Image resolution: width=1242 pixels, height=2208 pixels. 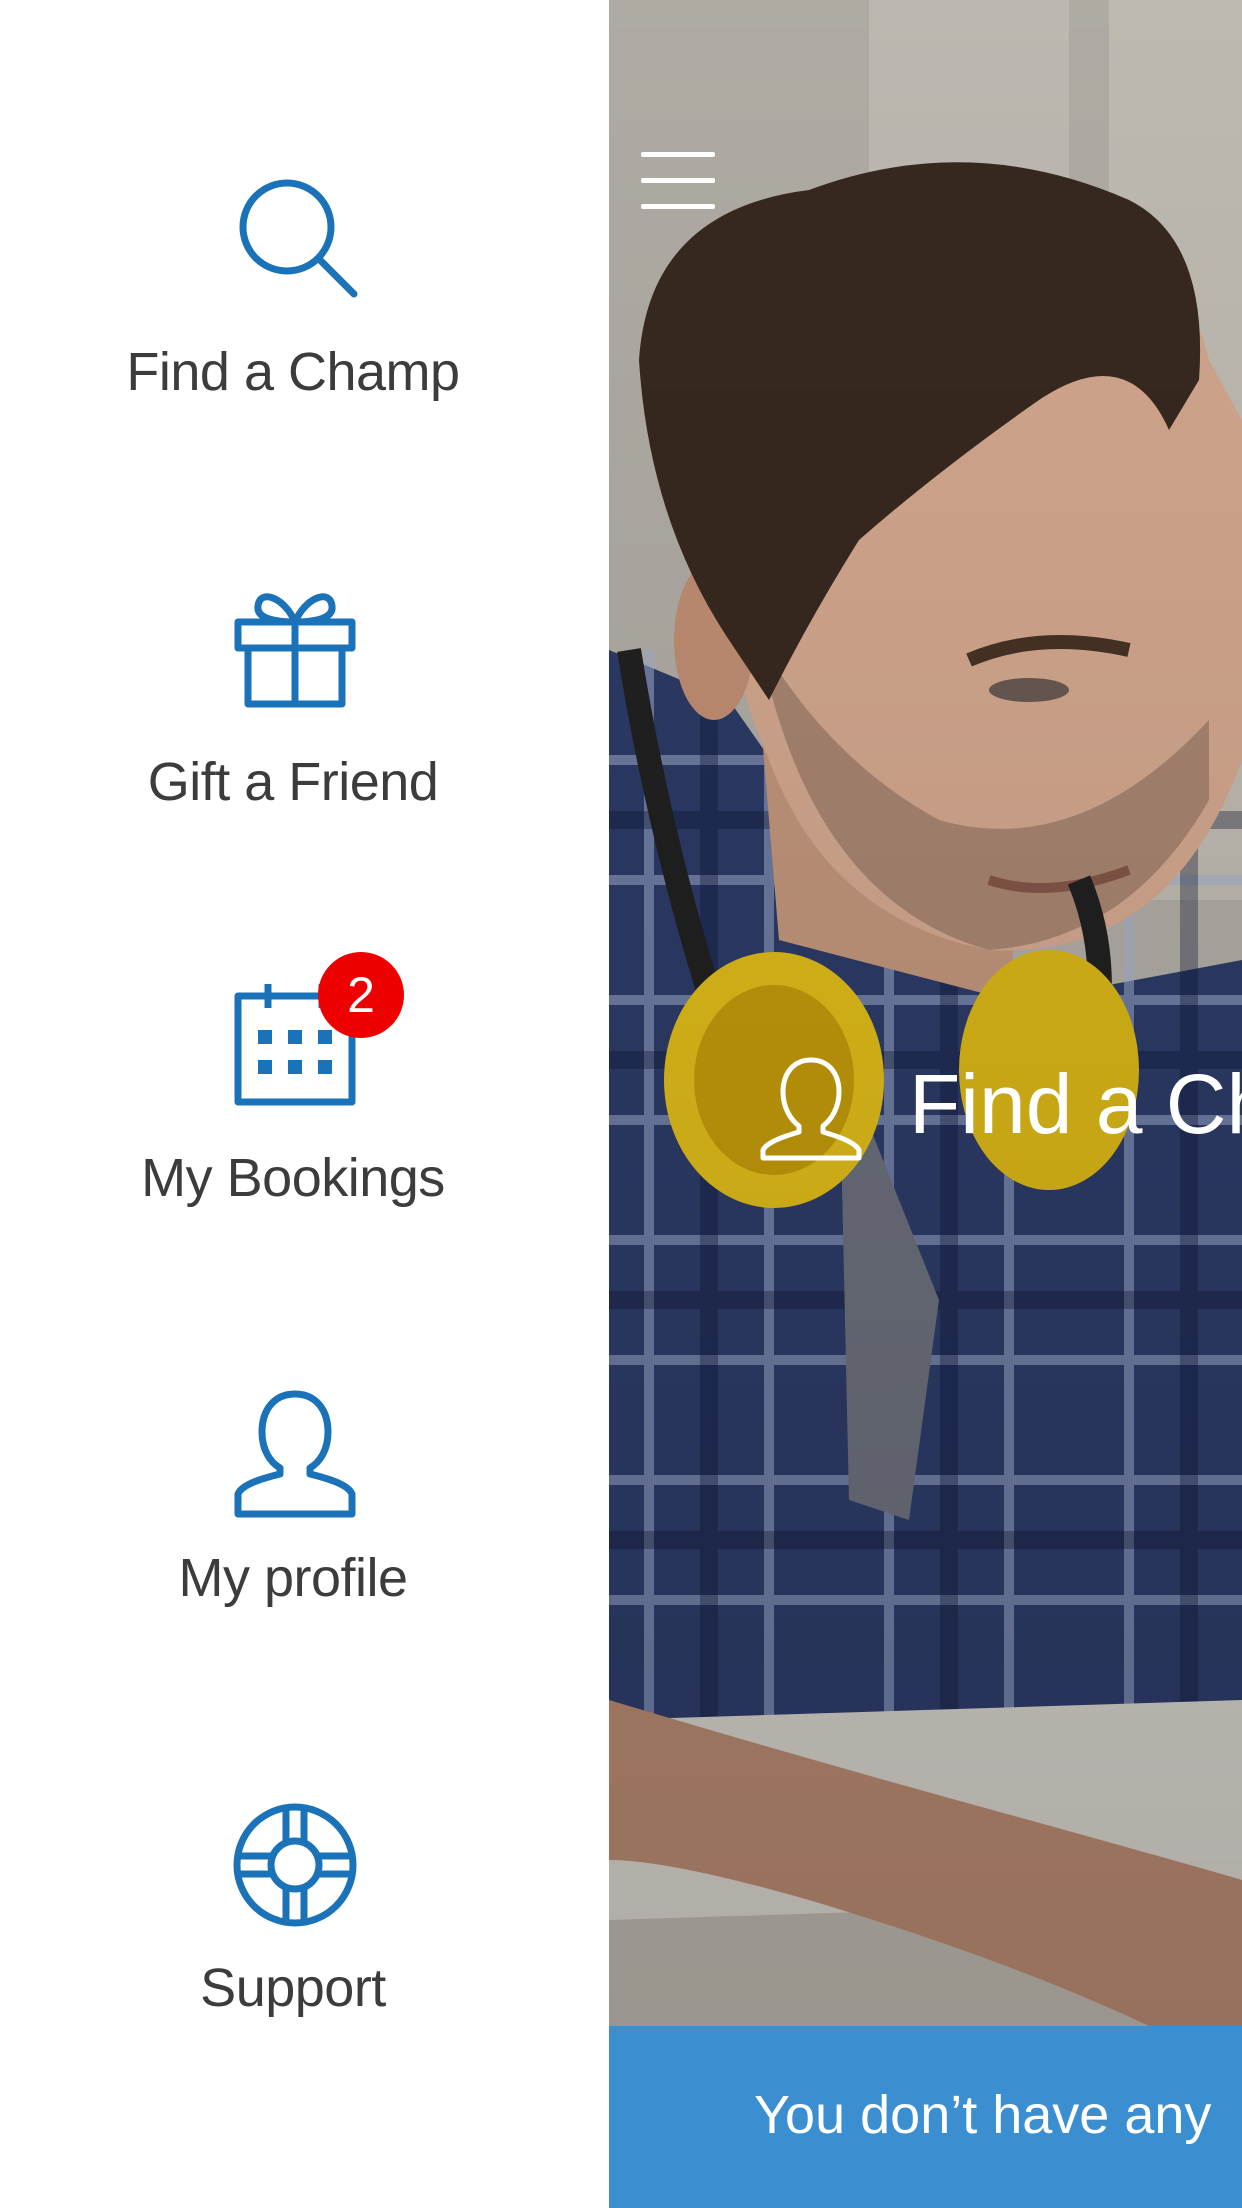 What do you see at coordinates (295, 645) in the screenshot?
I see `gift-icon` at bounding box center [295, 645].